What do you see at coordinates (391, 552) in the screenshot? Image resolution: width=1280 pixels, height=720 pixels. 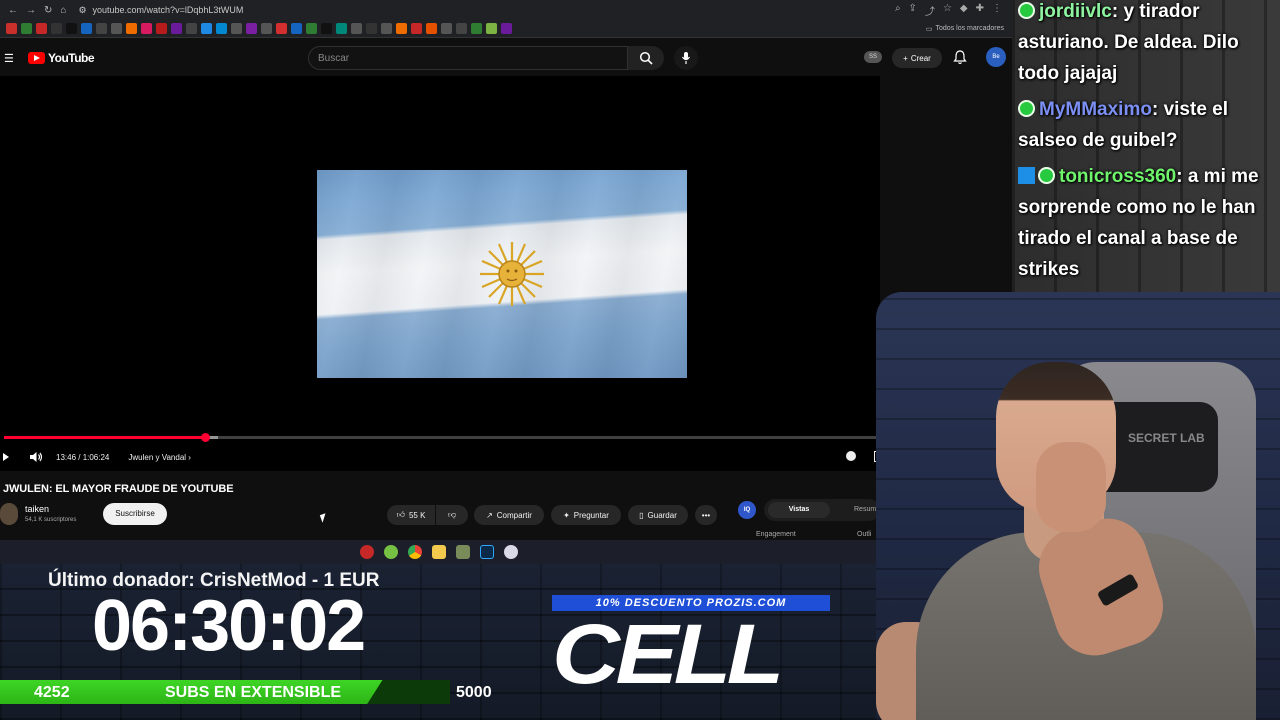 I see `taskbar-app-2-icon` at bounding box center [391, 552].